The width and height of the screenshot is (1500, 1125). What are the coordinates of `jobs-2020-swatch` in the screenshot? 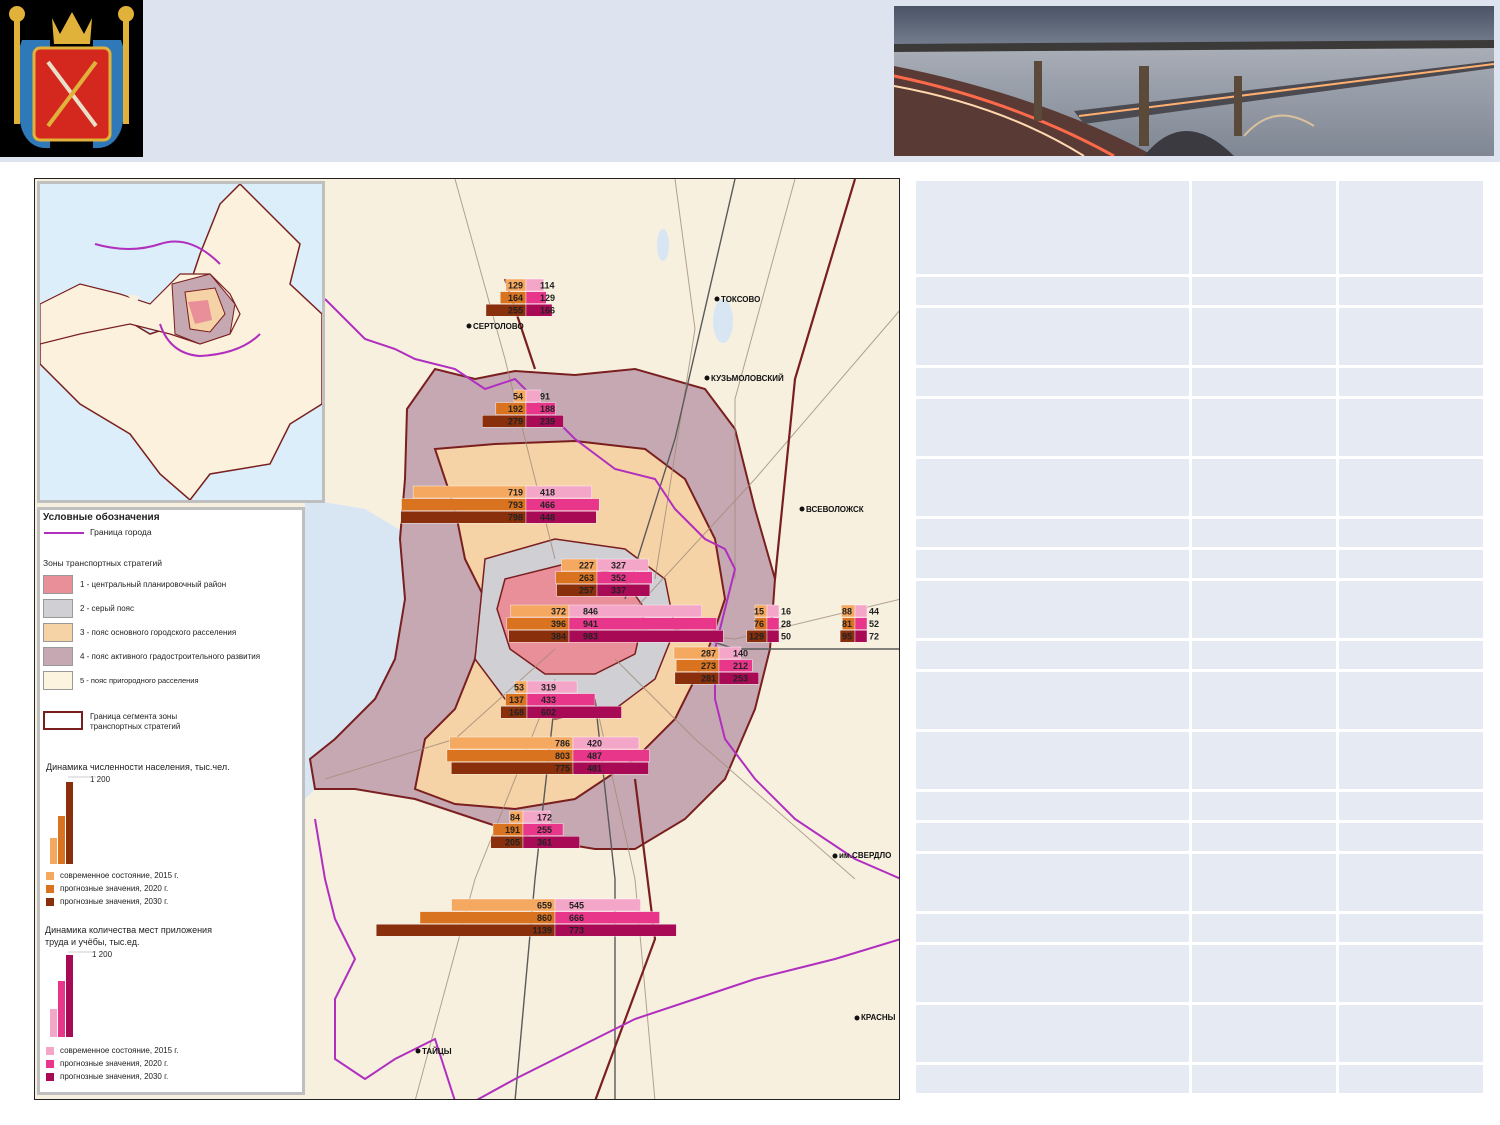 It's located at (50, 1064).